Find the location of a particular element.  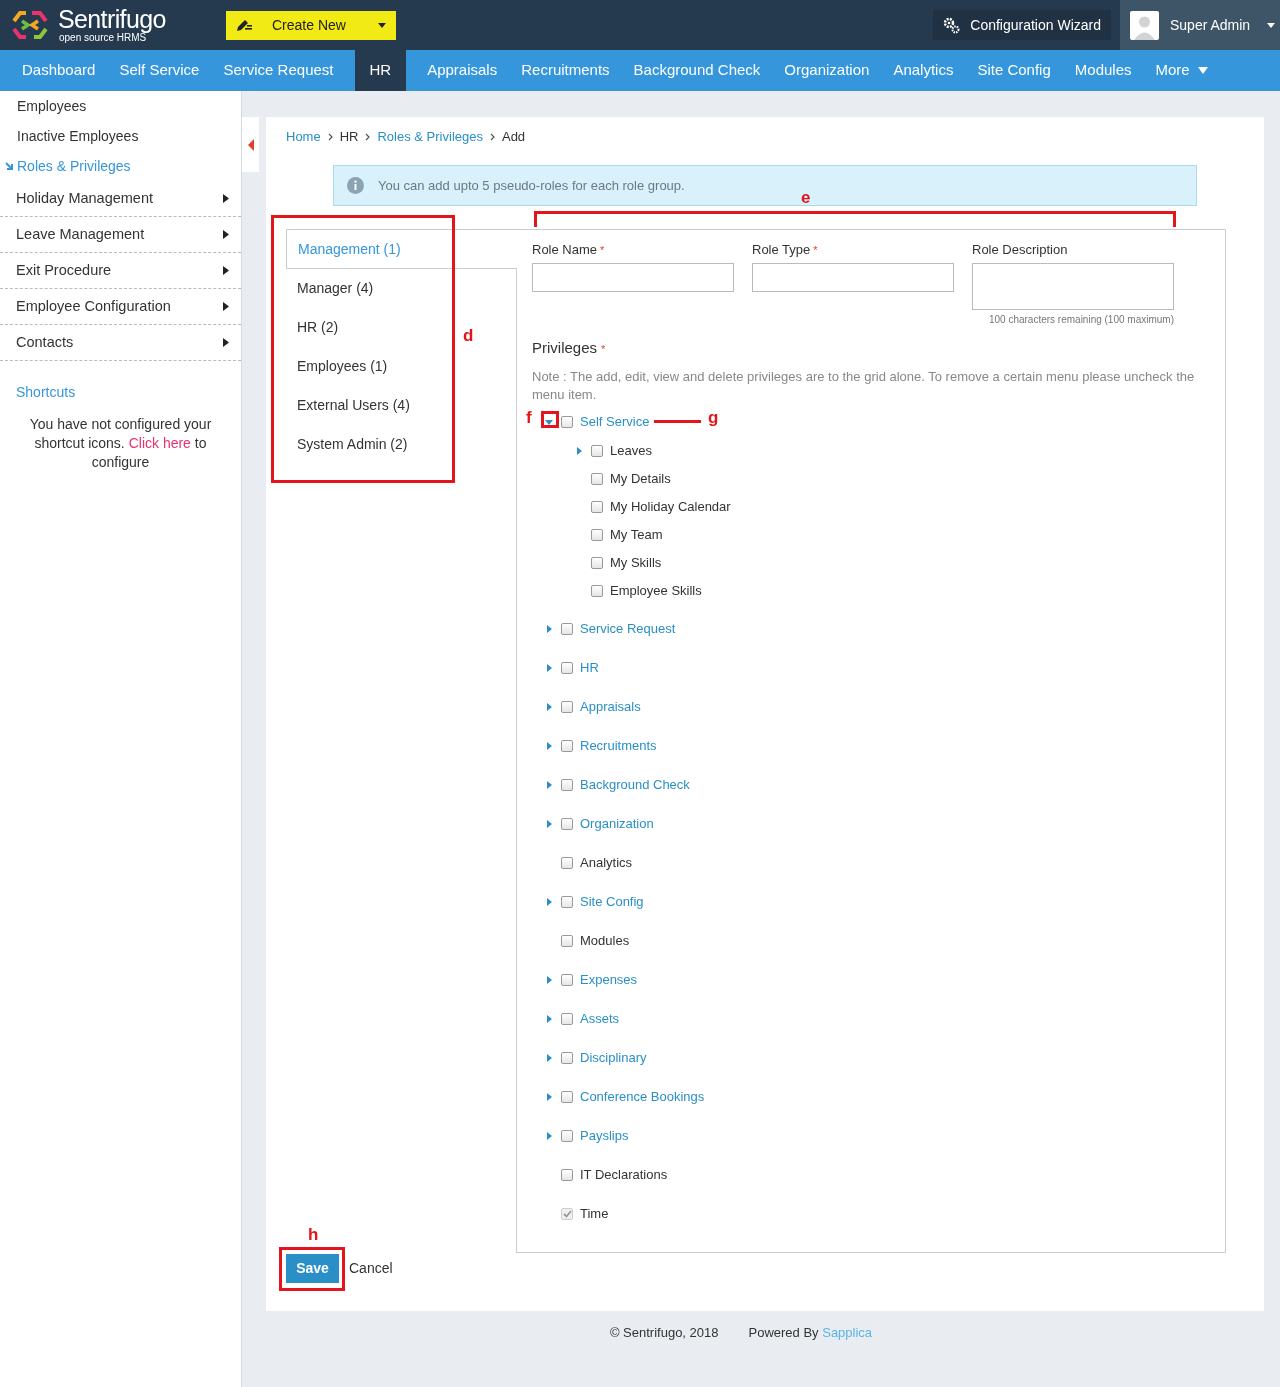

privilege-label: Leaves is located at coordinates (631, 450).